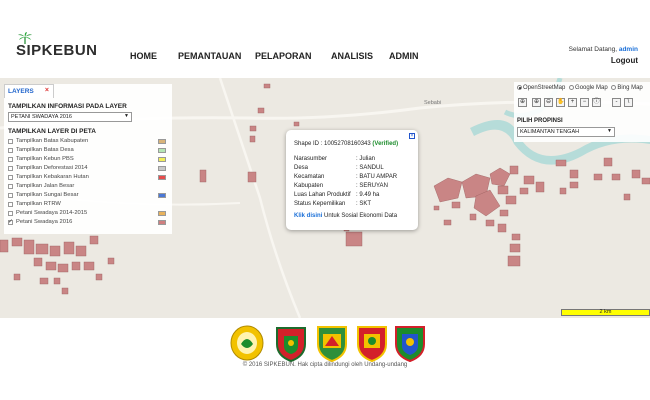 The height and width of the screenshot is (400, 650). Describe the element at coordinates (572, 102) in the screenshot. I see `plus-icon: +` at that location.